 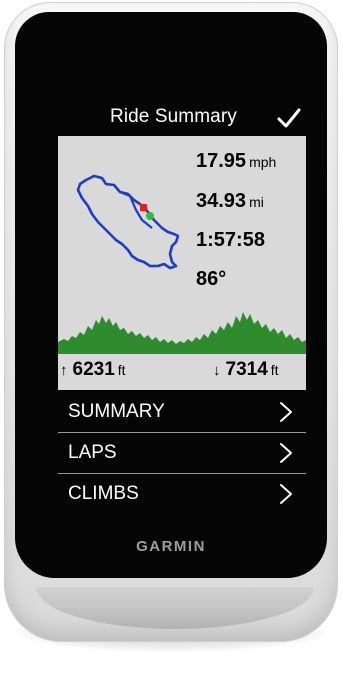 I want to click on elevation-profile, so click(x=182, y=333).